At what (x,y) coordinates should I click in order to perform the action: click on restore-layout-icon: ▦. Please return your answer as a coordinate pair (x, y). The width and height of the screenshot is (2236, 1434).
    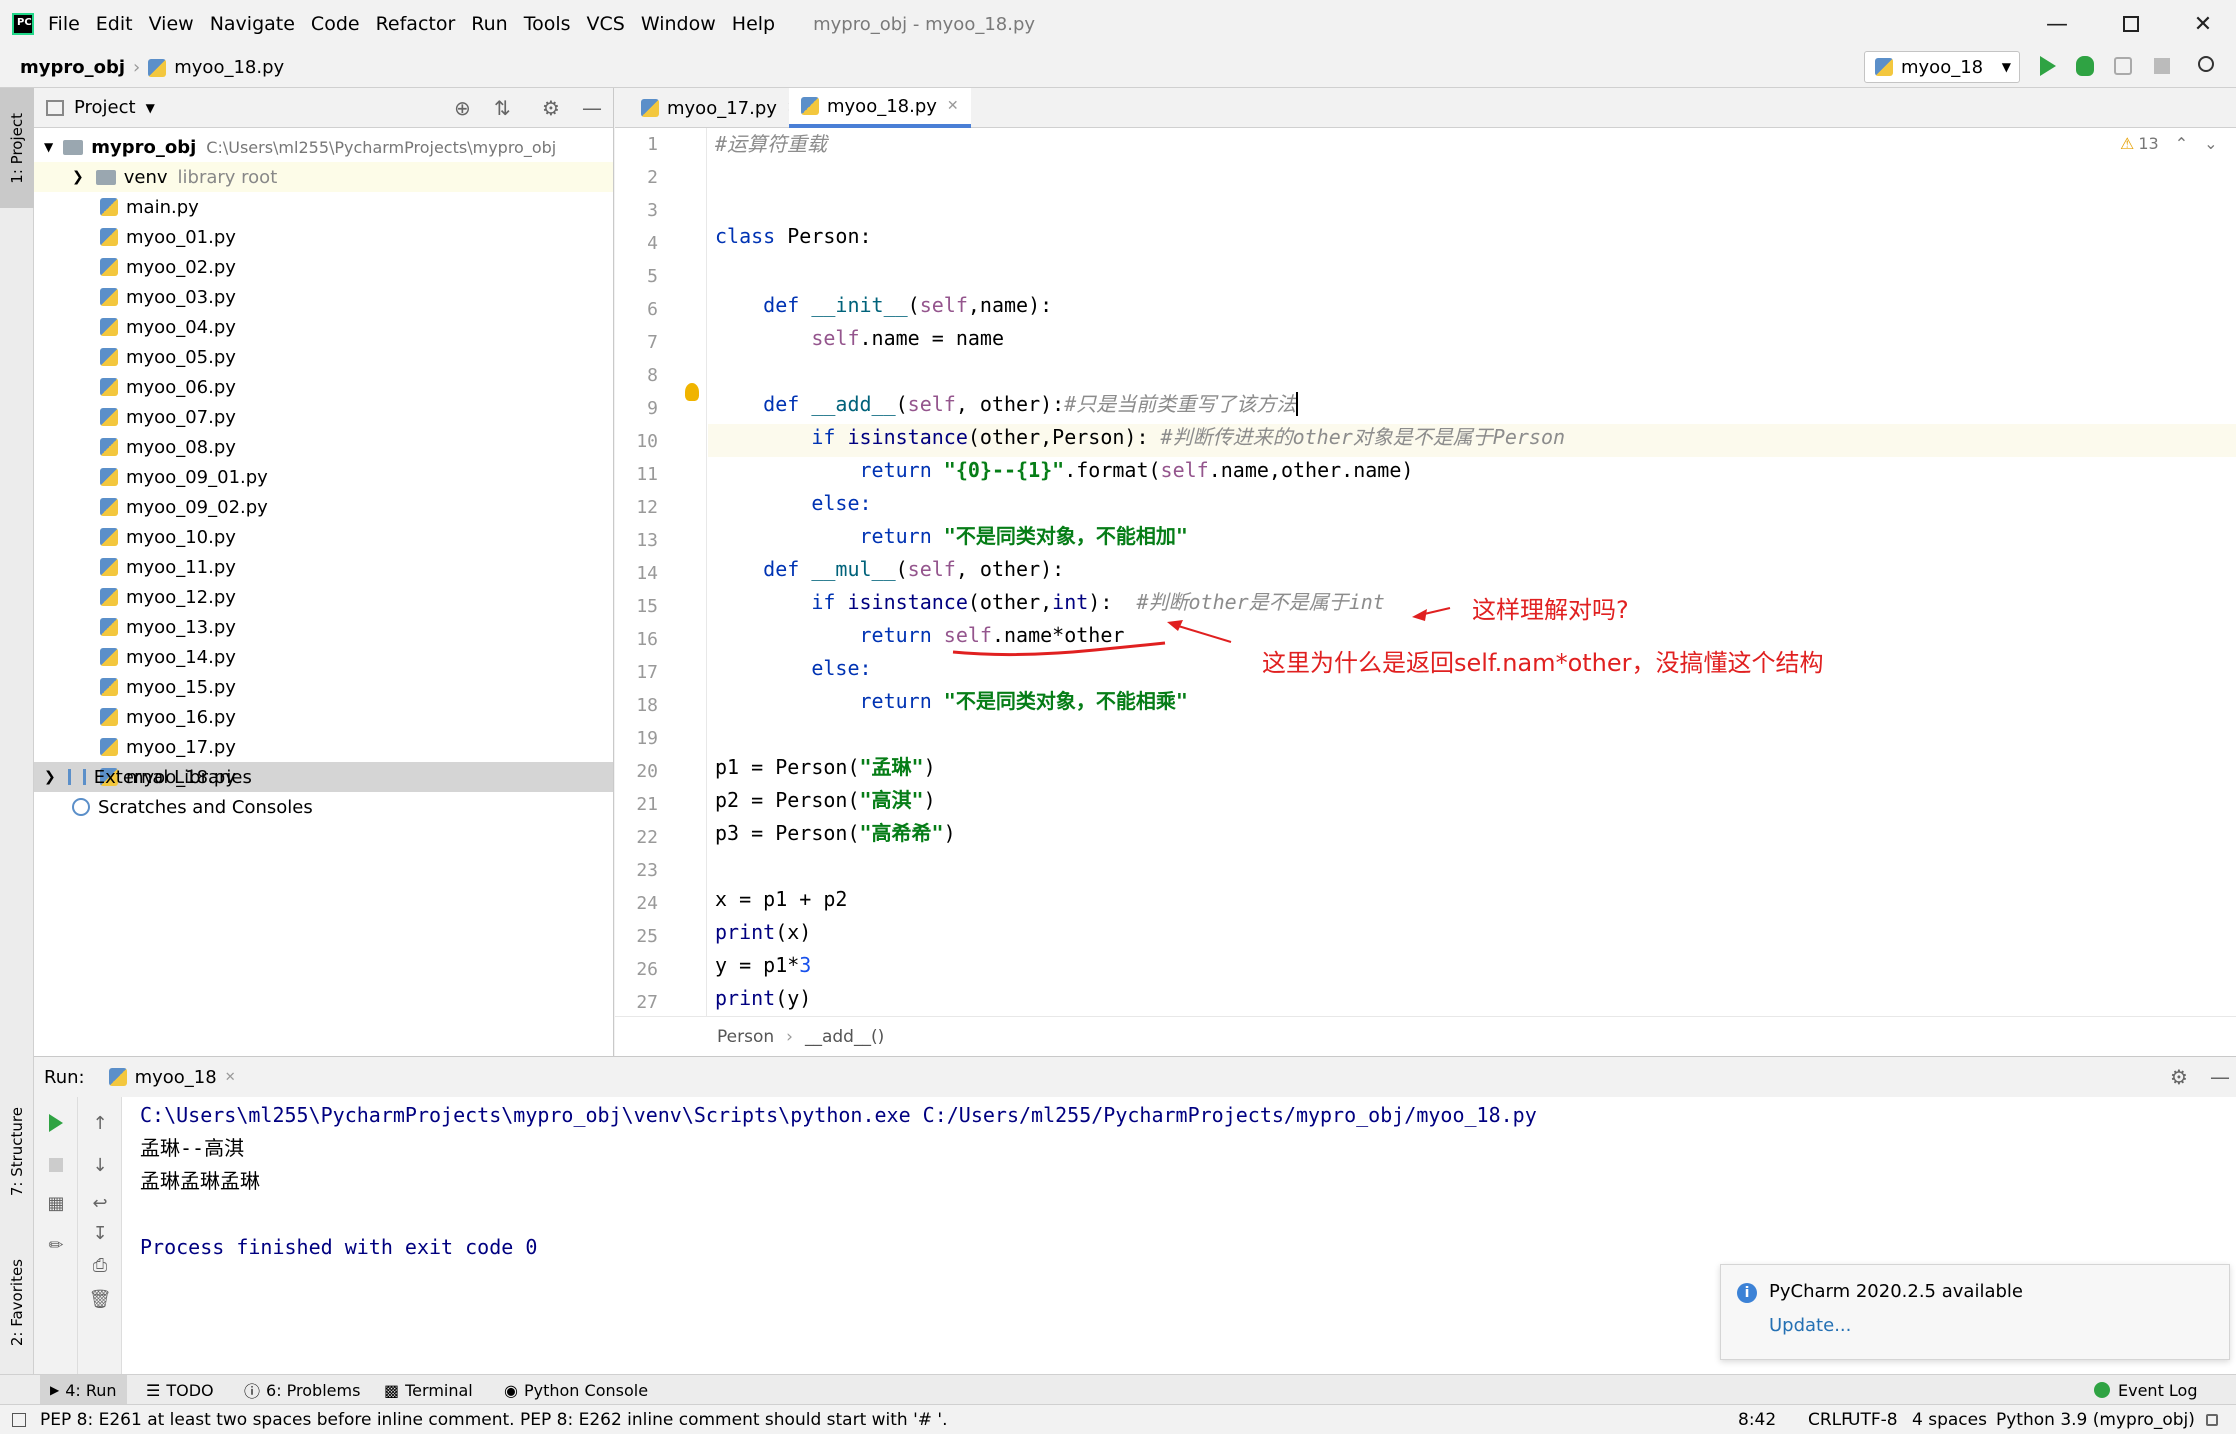
    Looking at the image, I should click on (56, 1203).